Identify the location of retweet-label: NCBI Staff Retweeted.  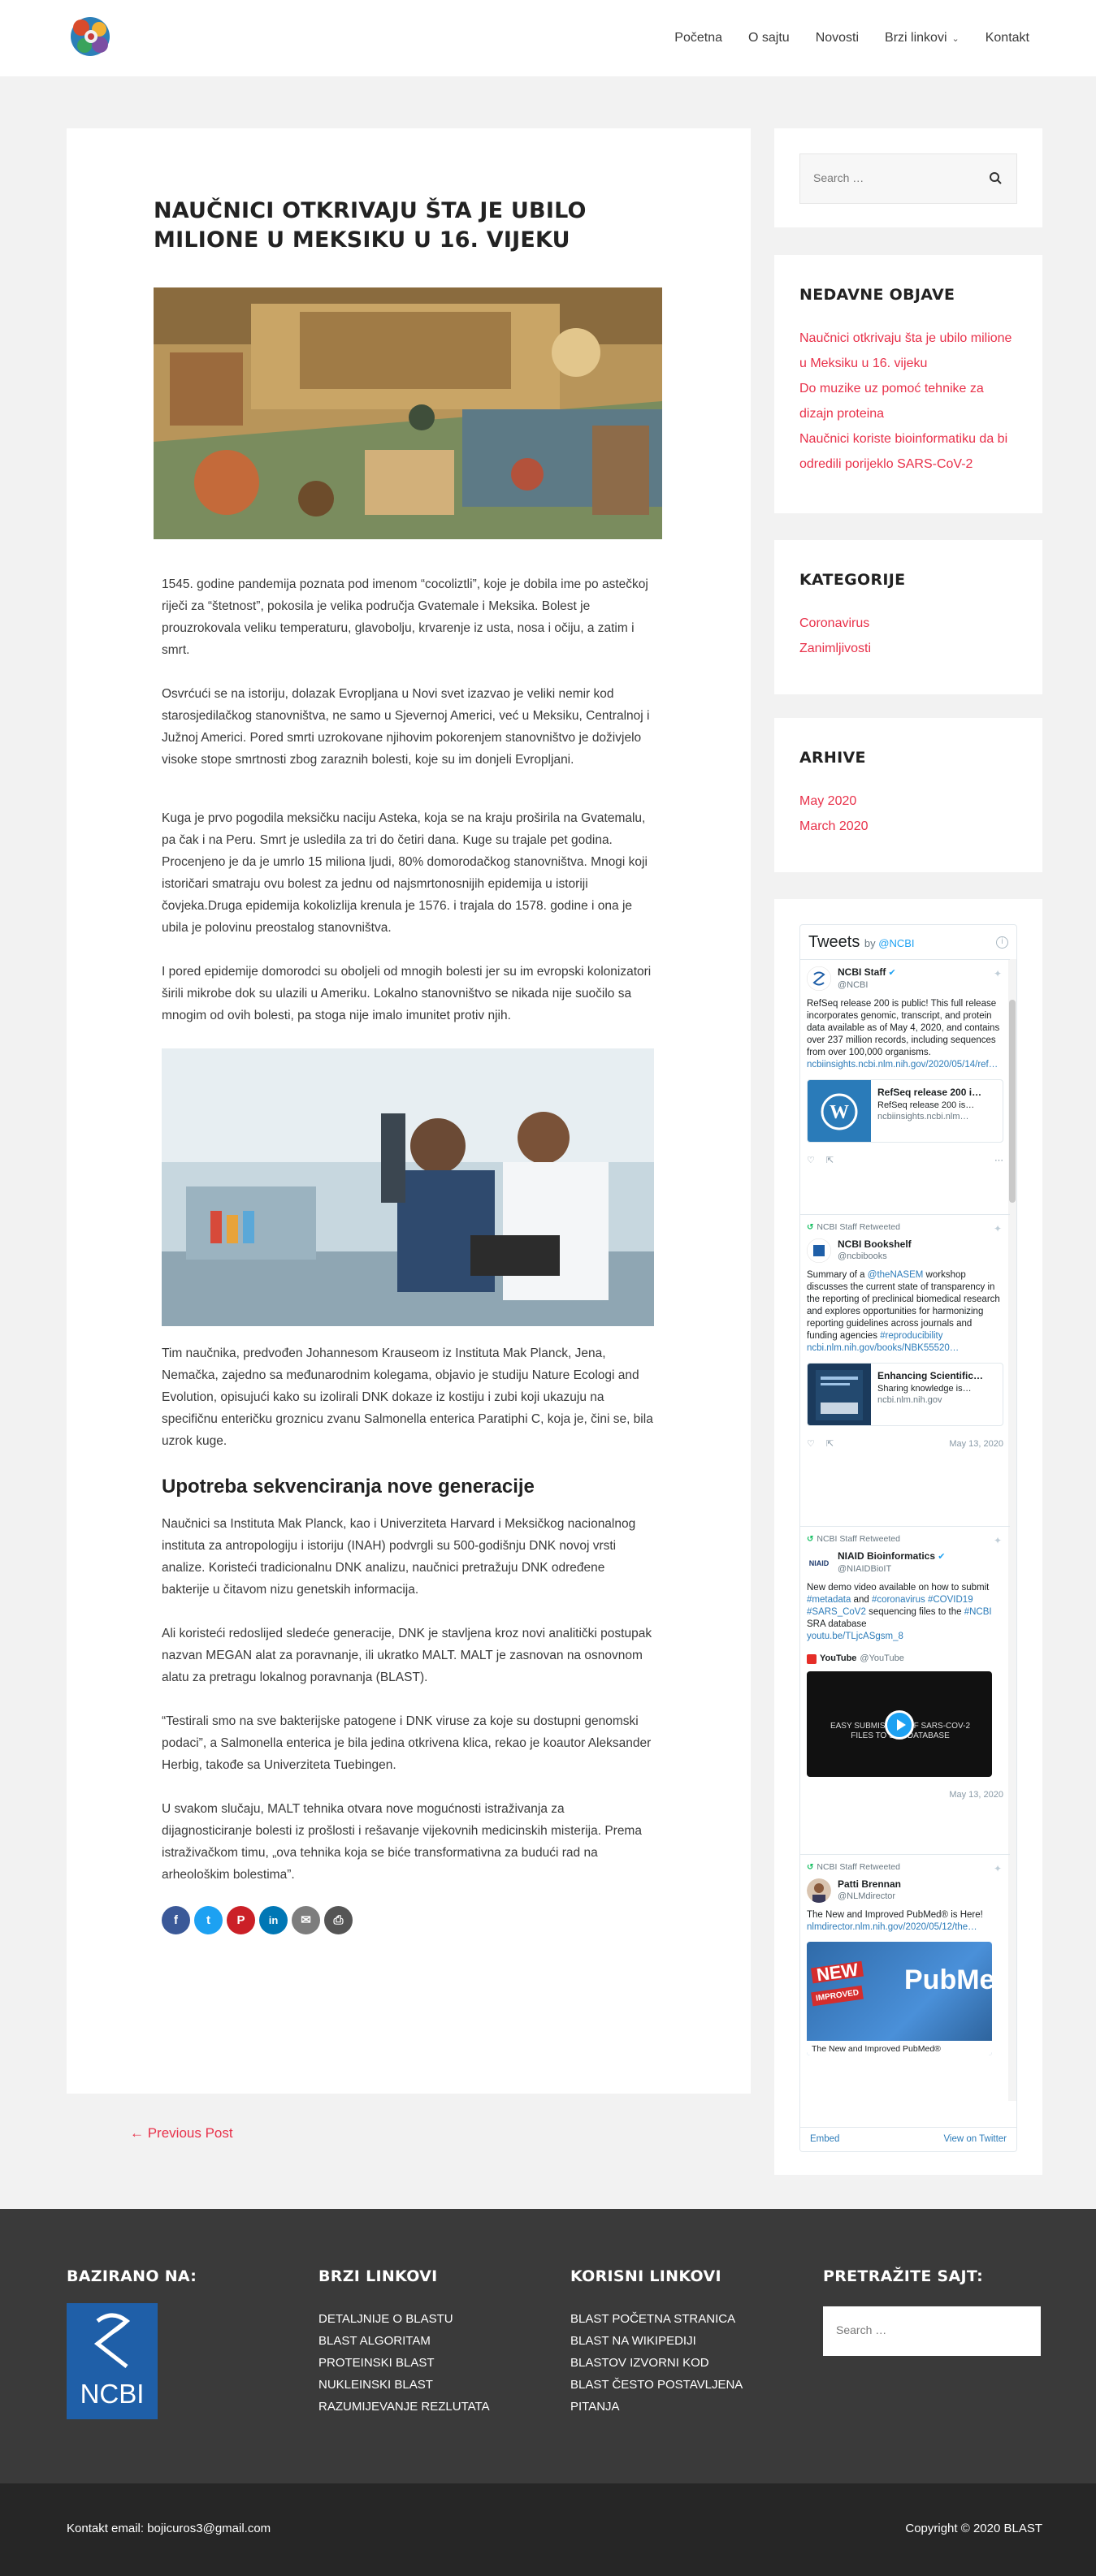
(858, 1867).